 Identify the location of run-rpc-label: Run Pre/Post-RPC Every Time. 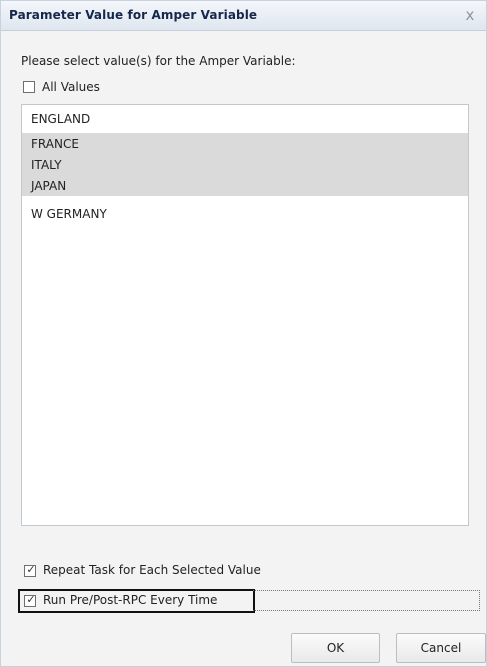
(130, 600).